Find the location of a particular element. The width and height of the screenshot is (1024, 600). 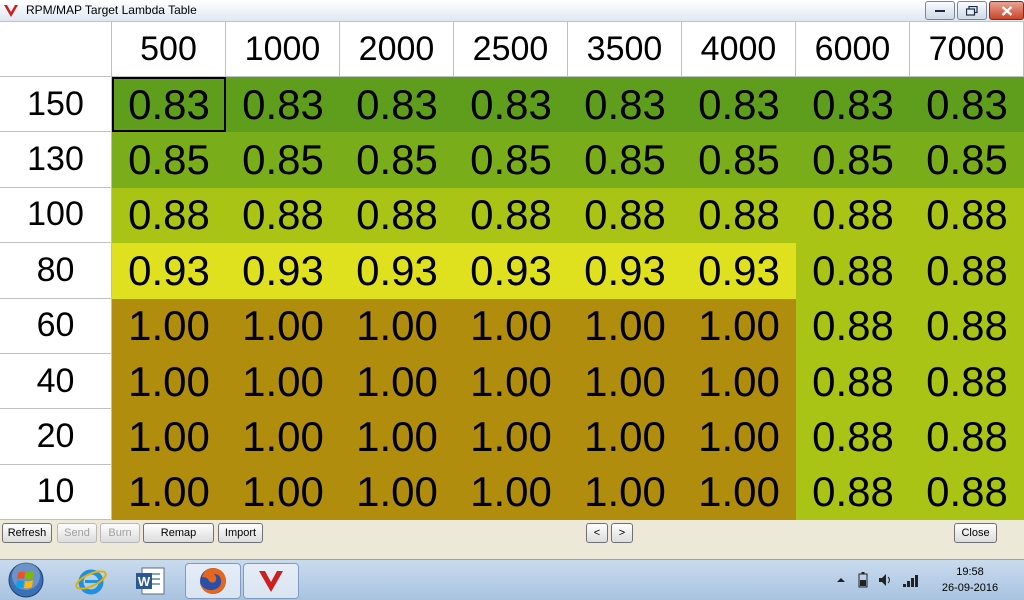

taskbar-word: W is located at coordinates (151, 581).